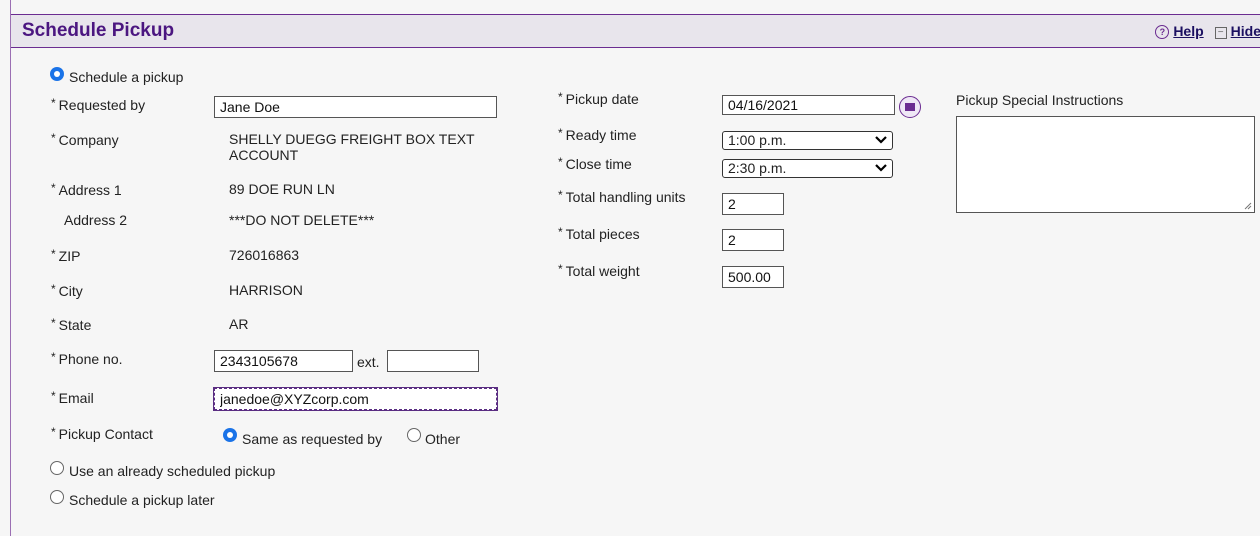 This screenshot has height=536, width=1260. Describe the element at coordinates (1248, 206) in the screenshot. I see `resize-grip-icon` at that location.